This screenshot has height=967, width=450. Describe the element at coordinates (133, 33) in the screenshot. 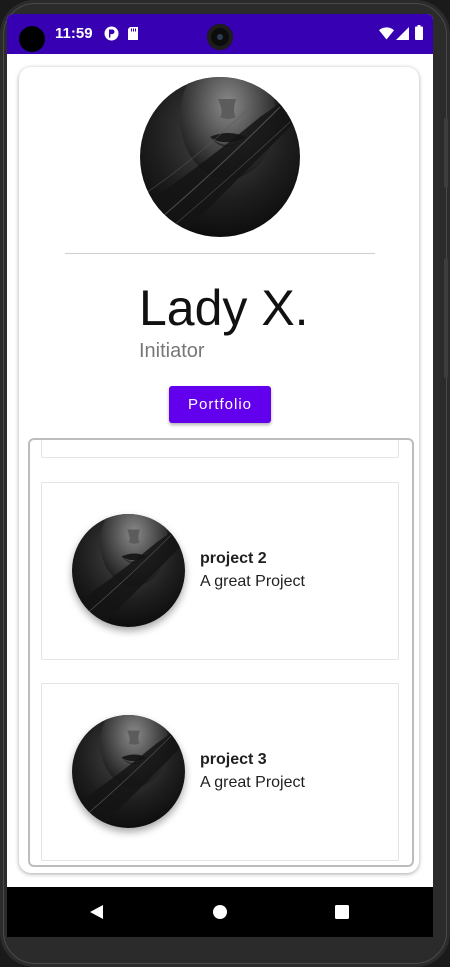

I see `sd-card-icon` at that location.